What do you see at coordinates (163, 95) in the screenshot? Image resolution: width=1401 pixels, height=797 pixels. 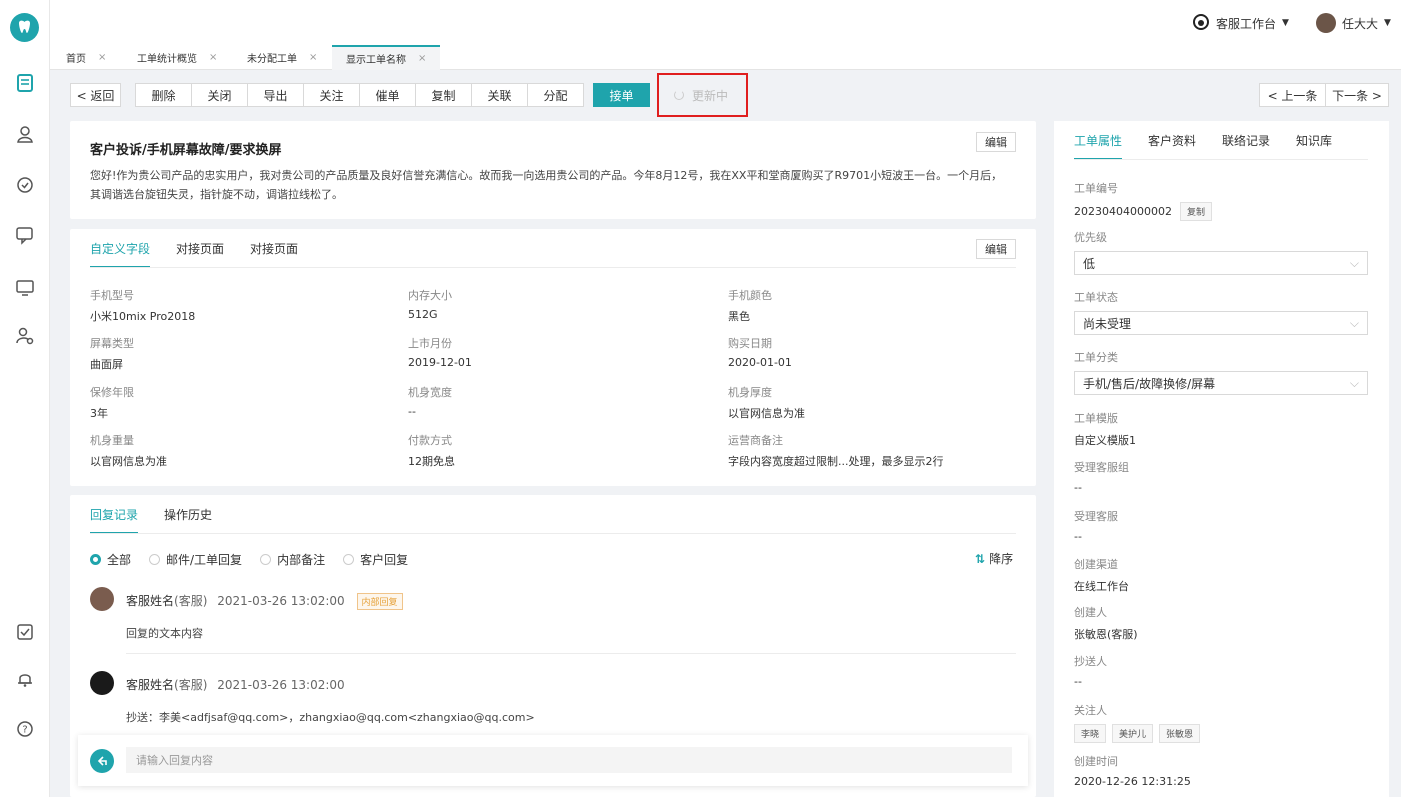 I see `delete-button: 删除` at bounding box center [163, 95].